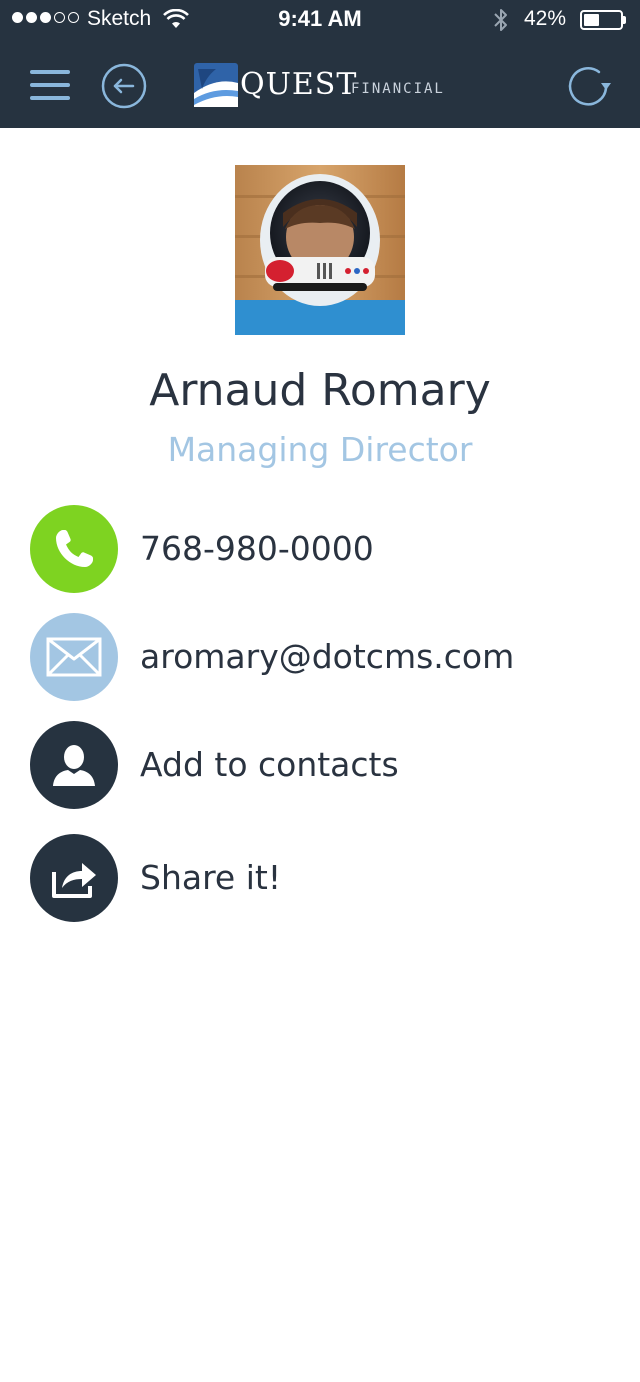 Image resolution: width=640 pixels, height=1382 pixels. Describe the element at coordinates (74, 765) in the screenshot. I see `person-icon` at that location.